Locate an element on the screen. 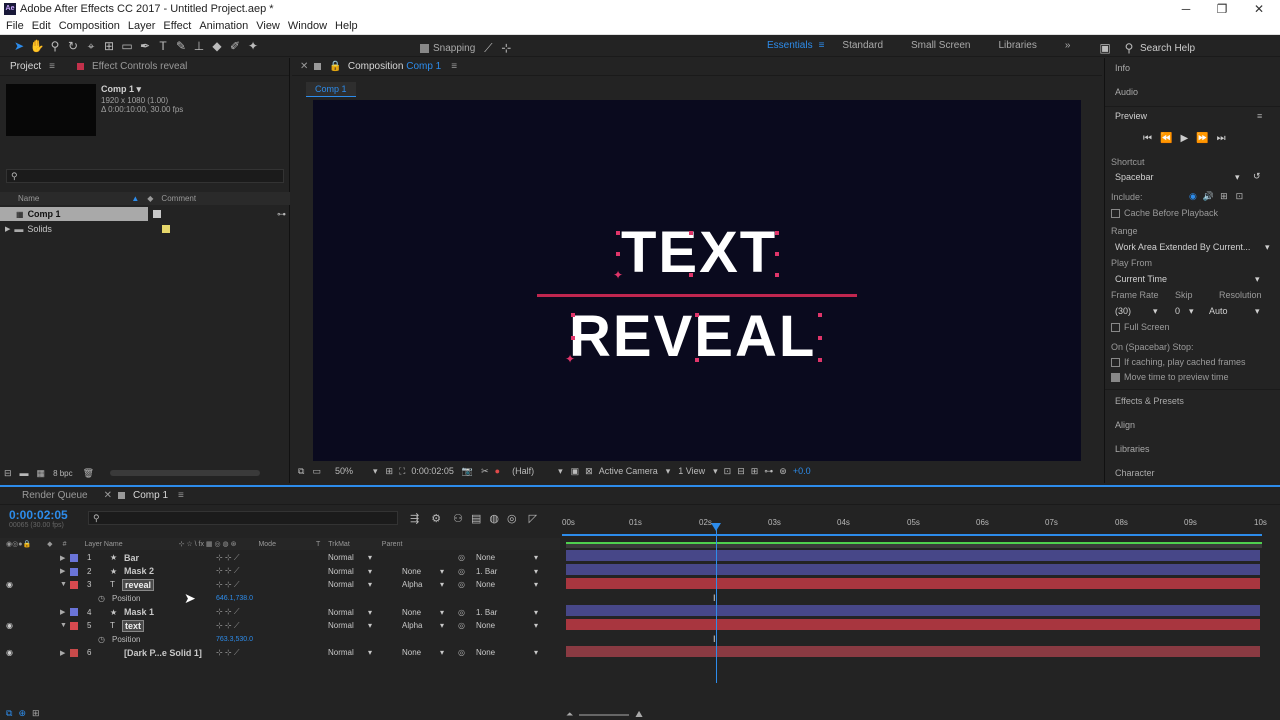  maximize-button: ❐ is located at coordinates (1222, 9).